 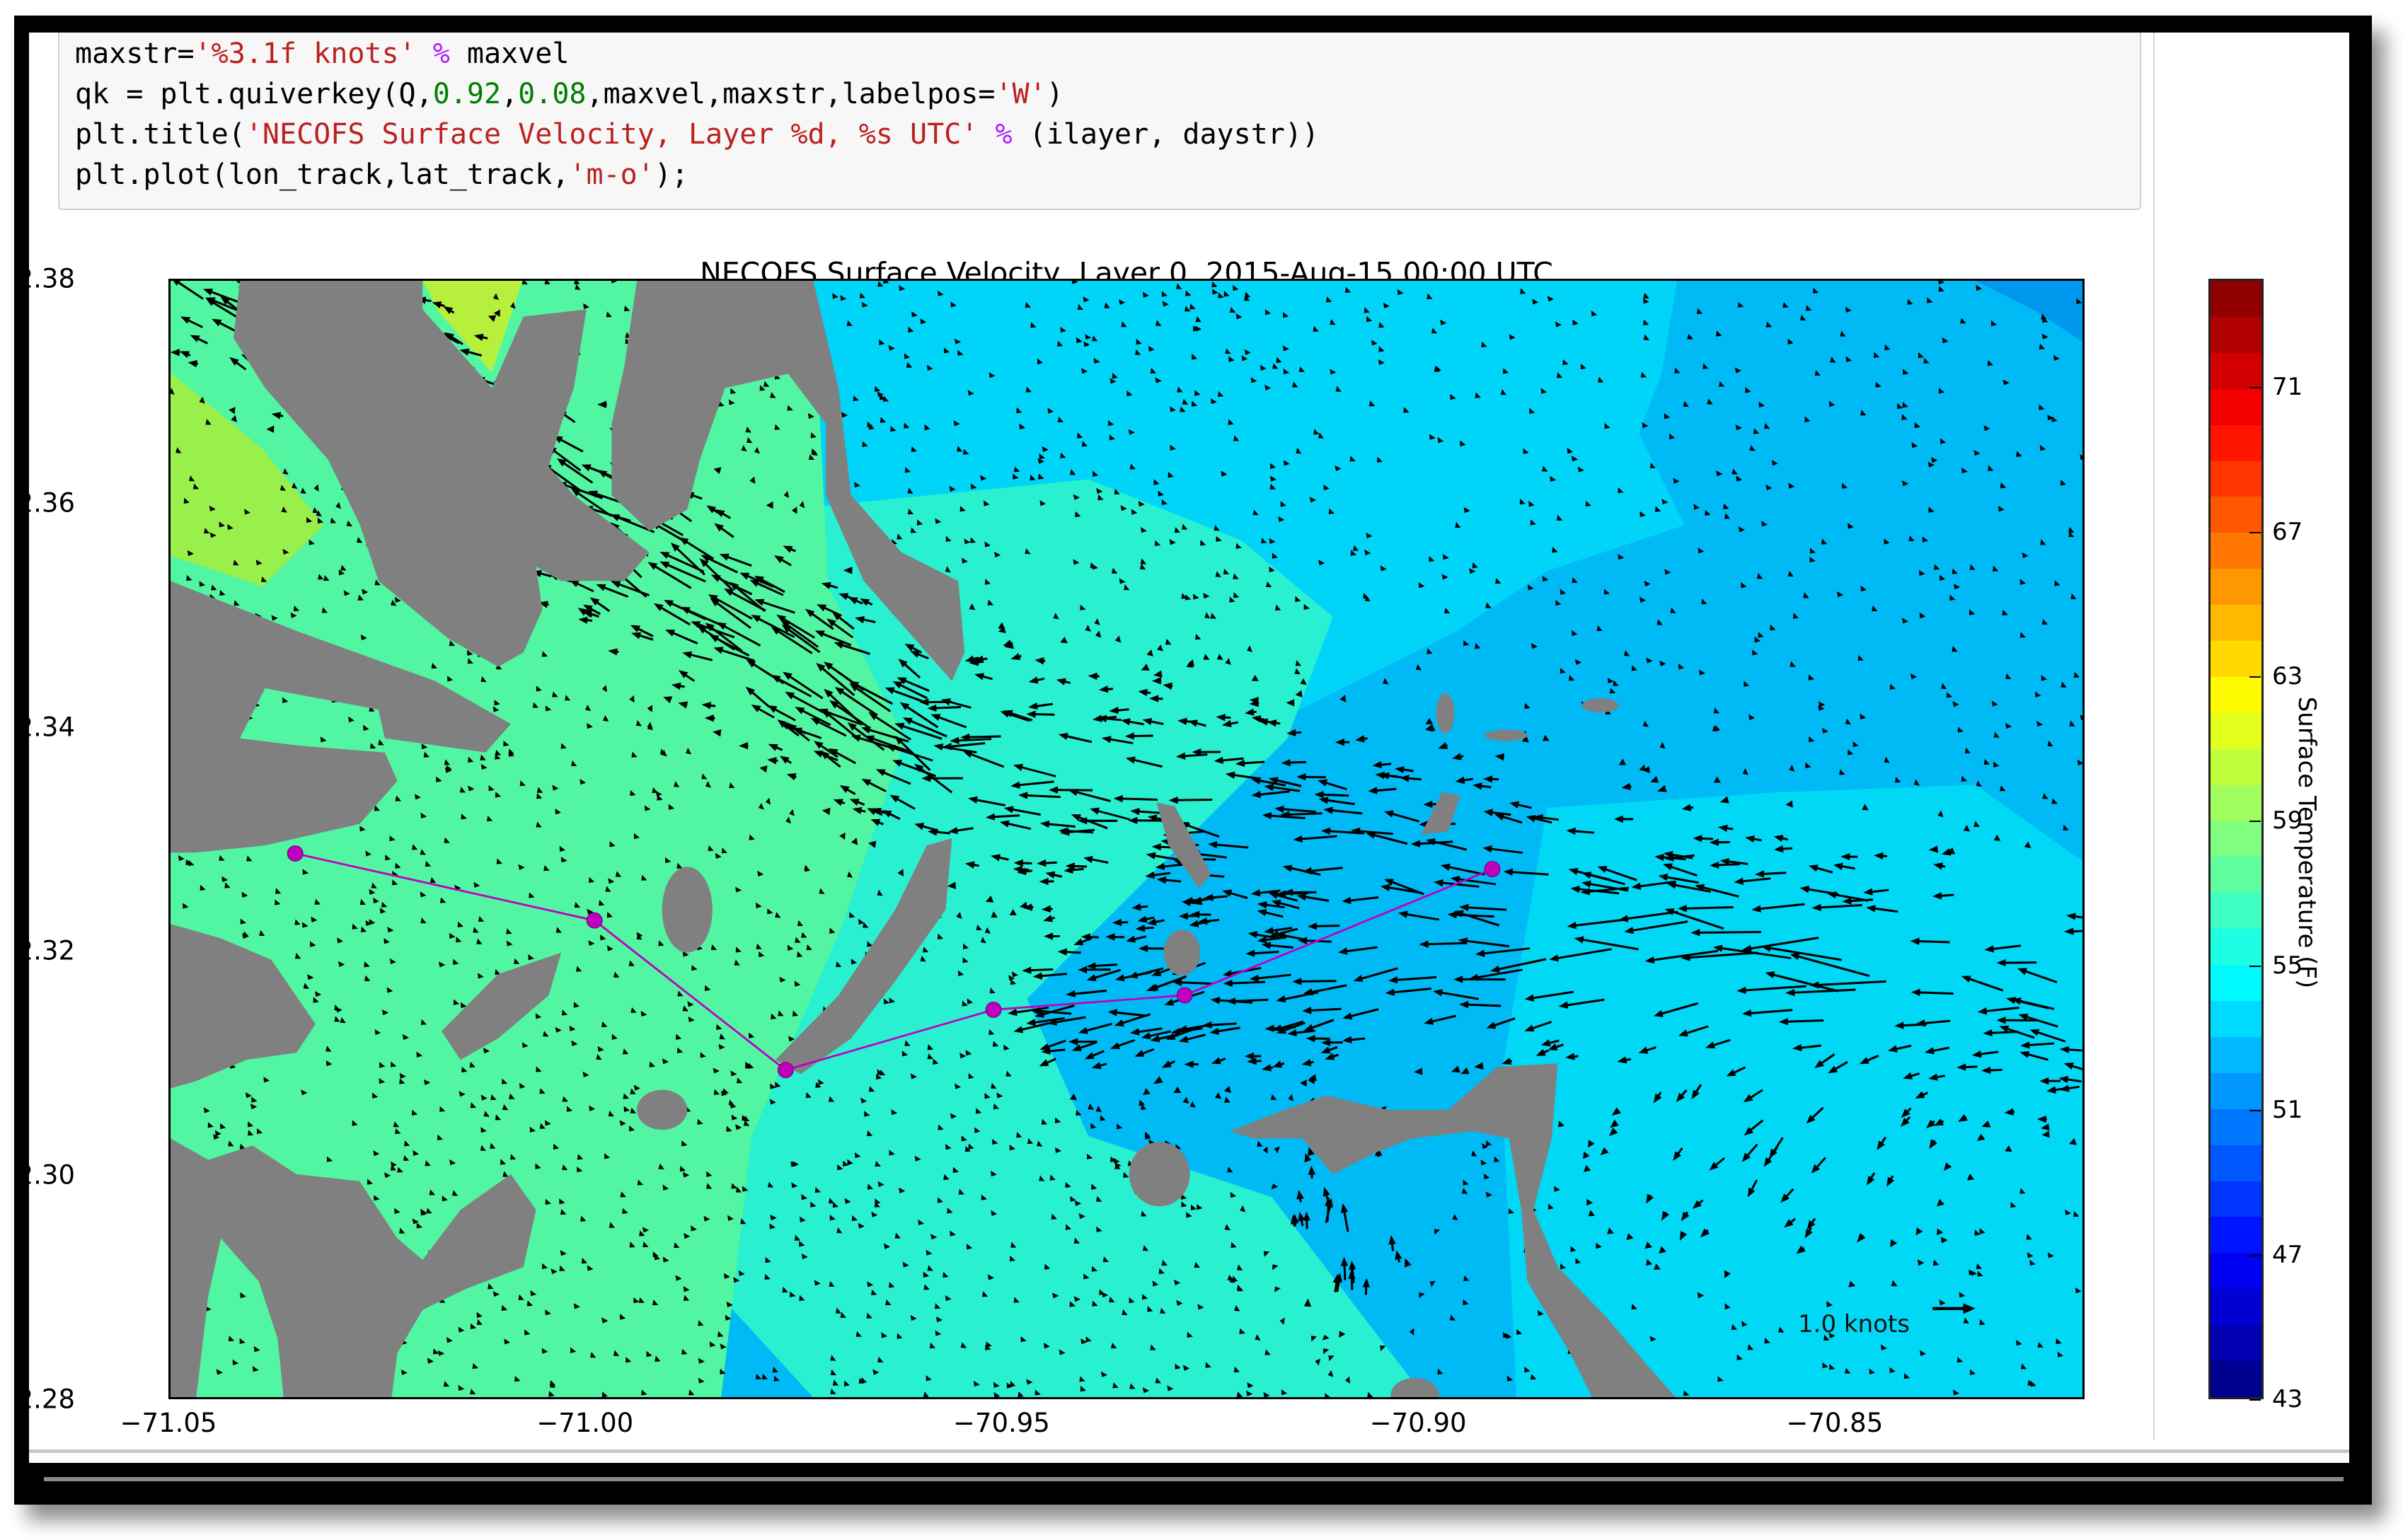 I want to click on y-tick-label: 42.32, so click(x=52, y=950).